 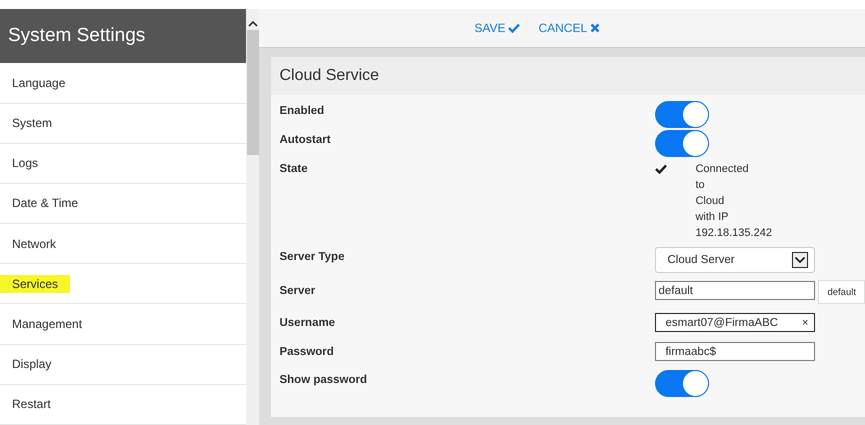 What do you see at coordinates (805, 322) in the screenshot?
I see `clear-button: ×` at bounding box center [805, 322].